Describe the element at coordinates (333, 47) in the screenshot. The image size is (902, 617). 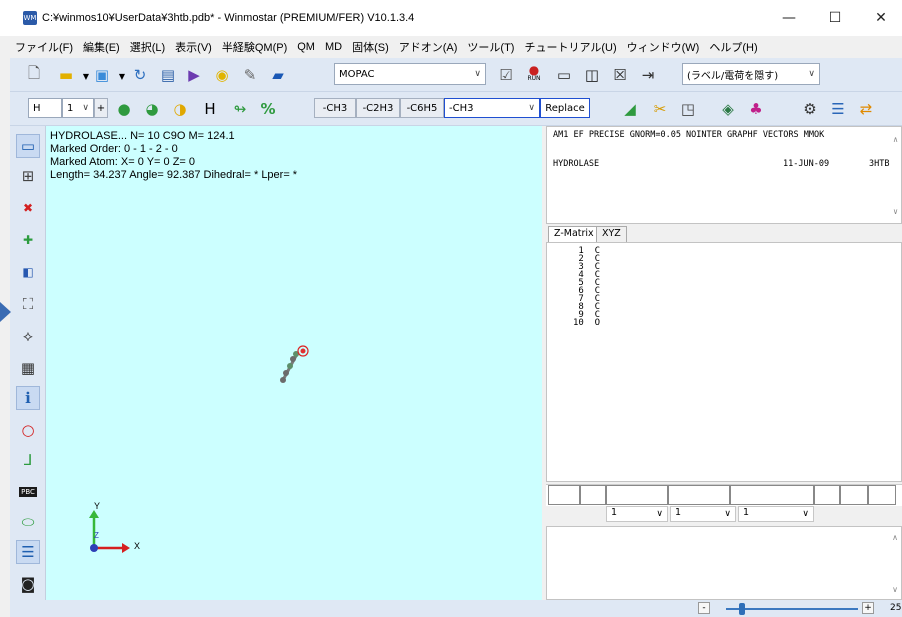
I see `menu-md: MD` at that location.